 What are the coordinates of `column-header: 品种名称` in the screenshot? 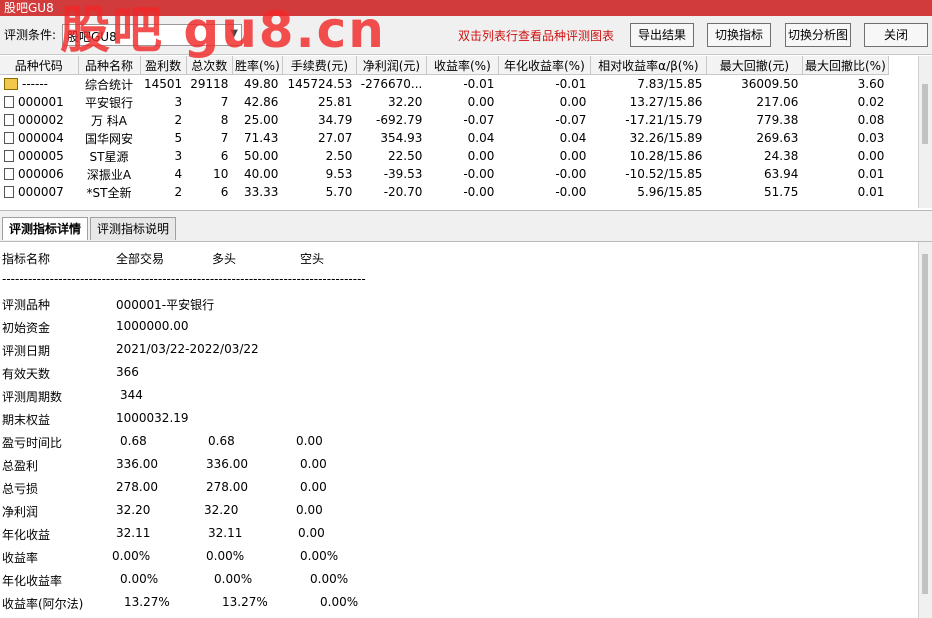 It's located at (109, 65).